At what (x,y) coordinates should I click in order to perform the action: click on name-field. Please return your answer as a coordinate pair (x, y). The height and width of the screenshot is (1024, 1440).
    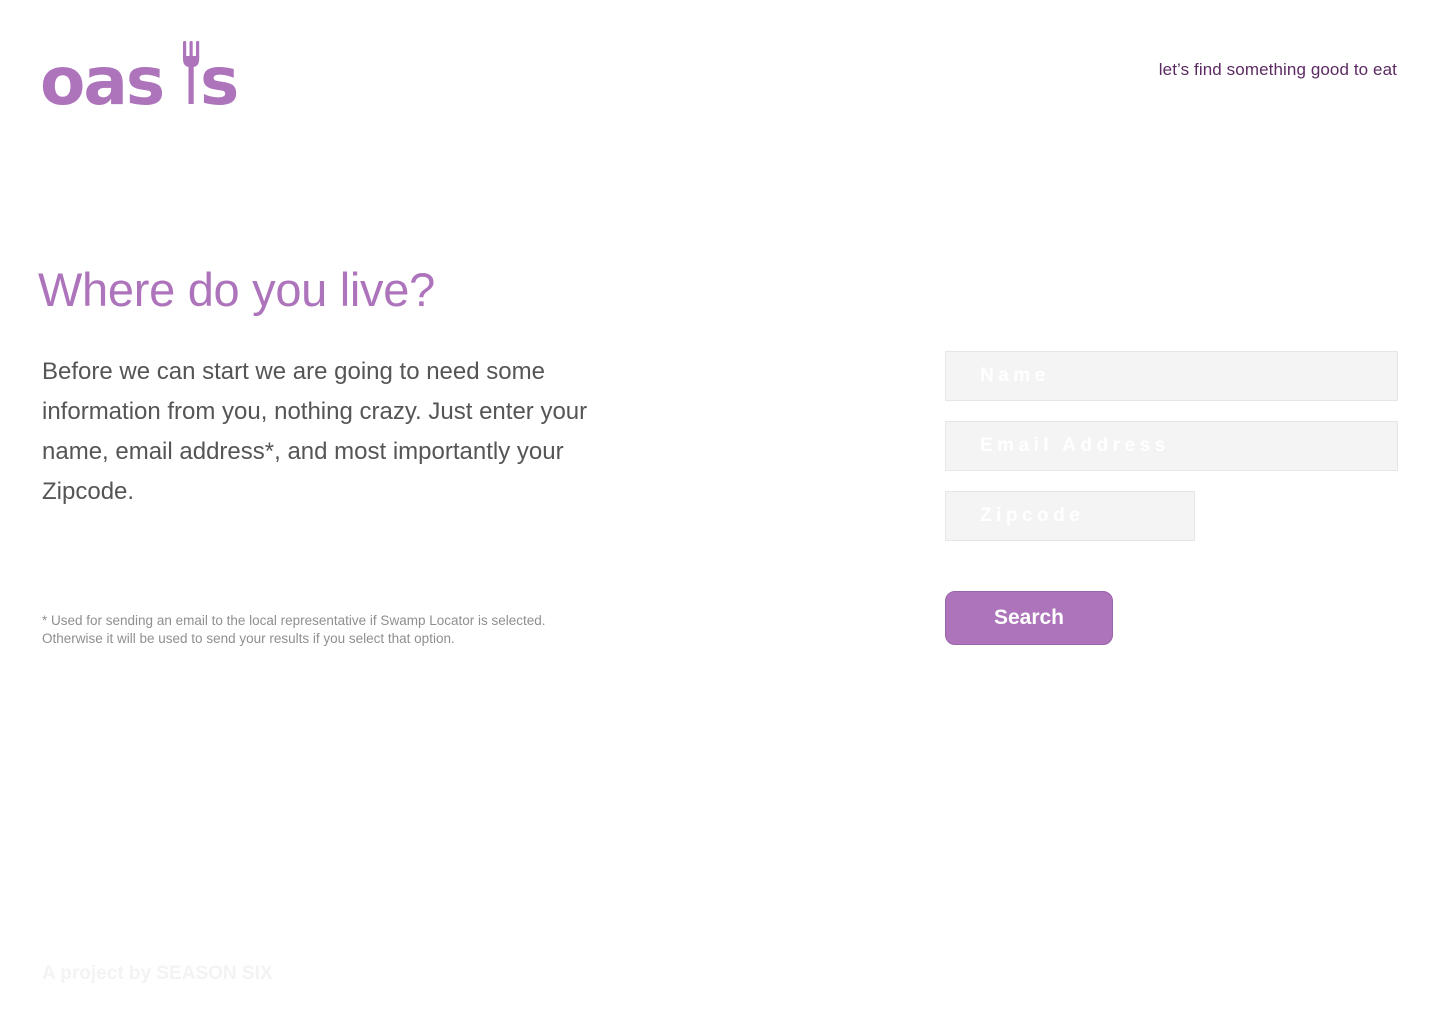
    Looking at the image, I should click on (1171, 376).